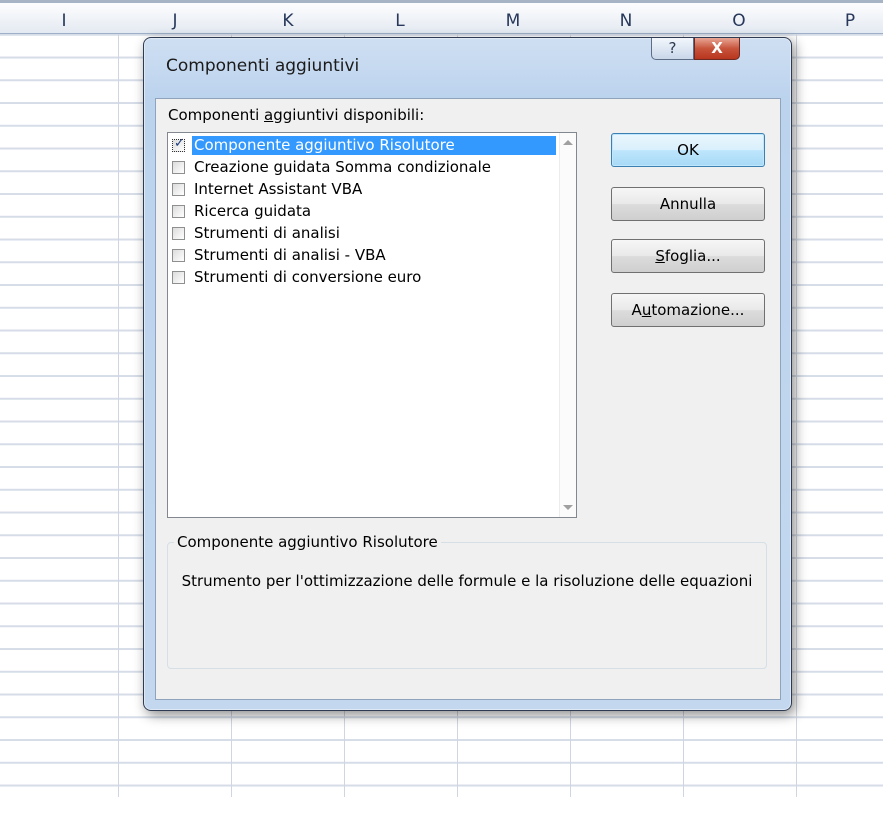 The image size is (883, 821). What do you see at coordinates (660, 256) in the screenshot?
I see `button-accelerator: S` at bounding box center [660, 256].